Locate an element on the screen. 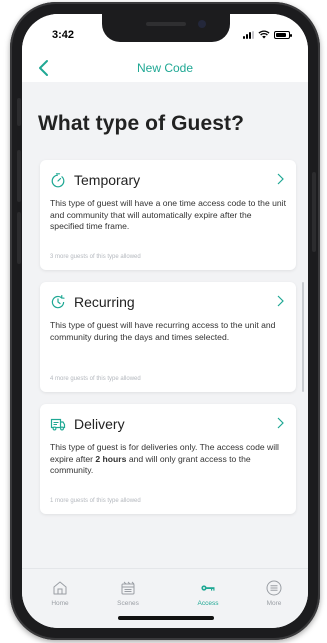 This screenshot has height=643, width=327. wifi-icon is located at coordinates (264, 34).